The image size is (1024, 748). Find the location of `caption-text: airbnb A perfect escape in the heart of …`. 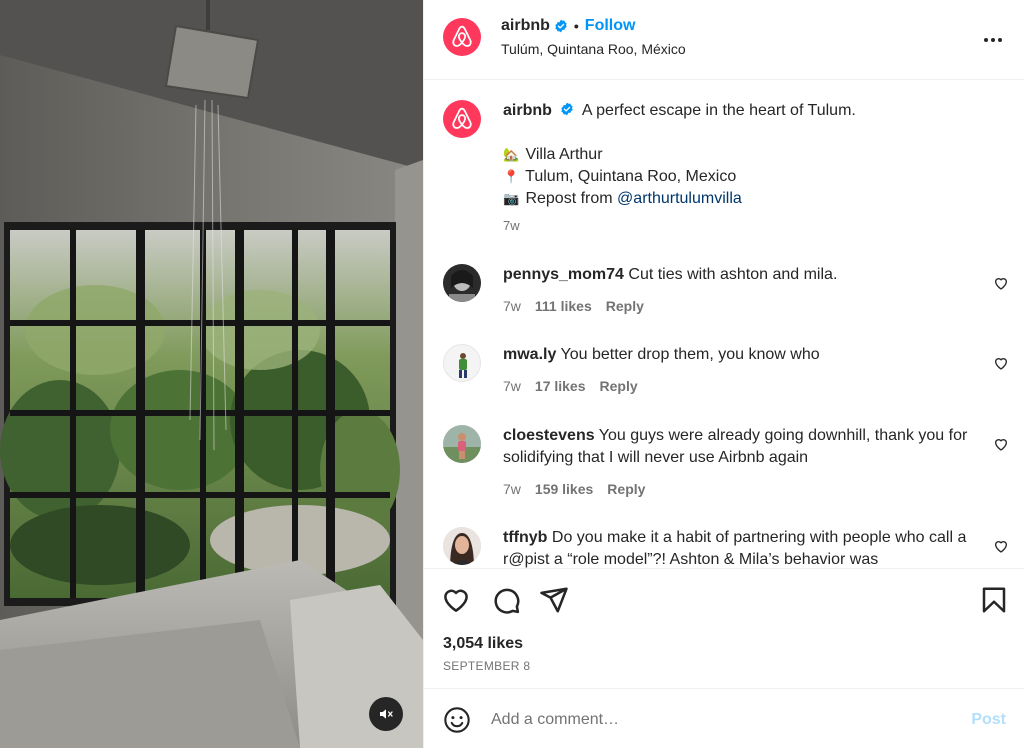

caption-text: airbnb A perfect escape in the heart of … is located at coordinates (743, 155).